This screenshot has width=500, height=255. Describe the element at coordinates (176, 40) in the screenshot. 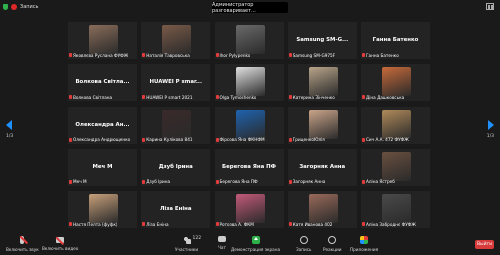

I see `participant-tile: Наталія Тавровська` at that location.